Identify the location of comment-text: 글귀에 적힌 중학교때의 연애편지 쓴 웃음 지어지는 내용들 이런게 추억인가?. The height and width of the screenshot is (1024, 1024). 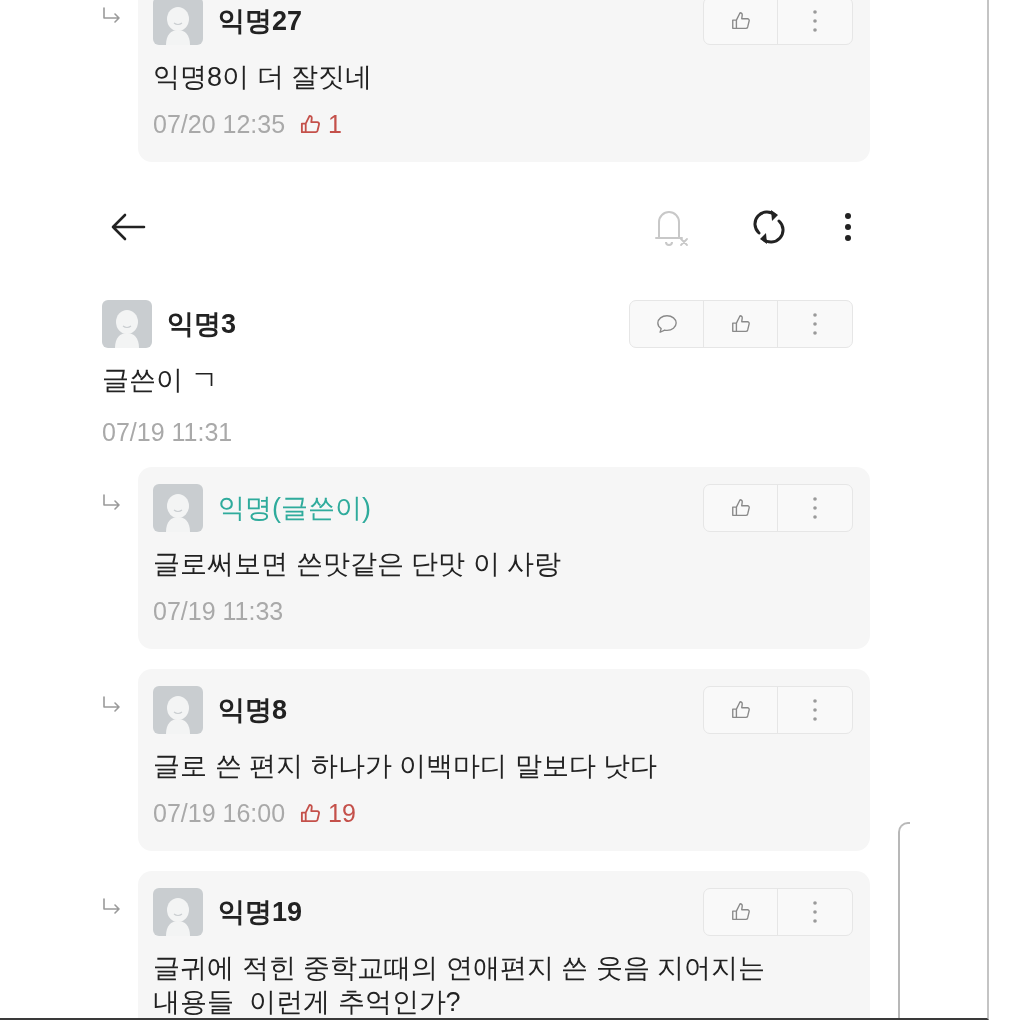
(459, 985).